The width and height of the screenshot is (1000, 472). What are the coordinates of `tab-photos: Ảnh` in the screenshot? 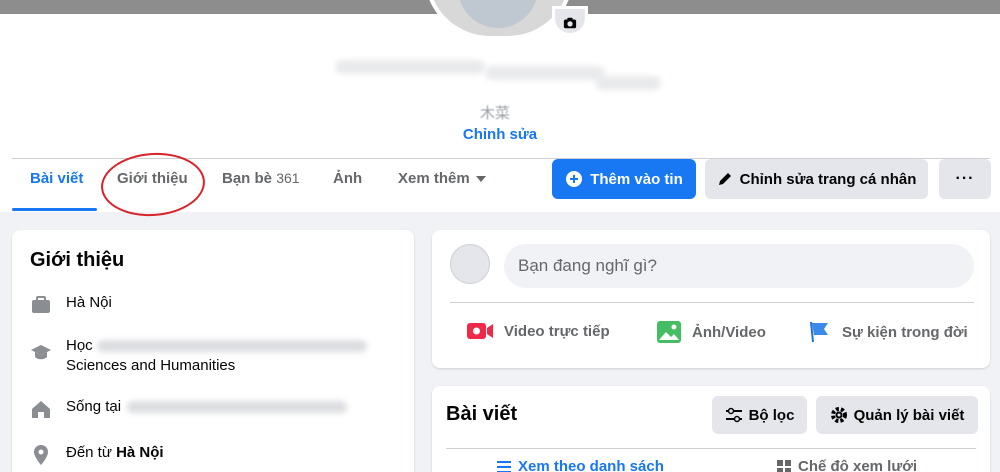 It's located at (347, 178).